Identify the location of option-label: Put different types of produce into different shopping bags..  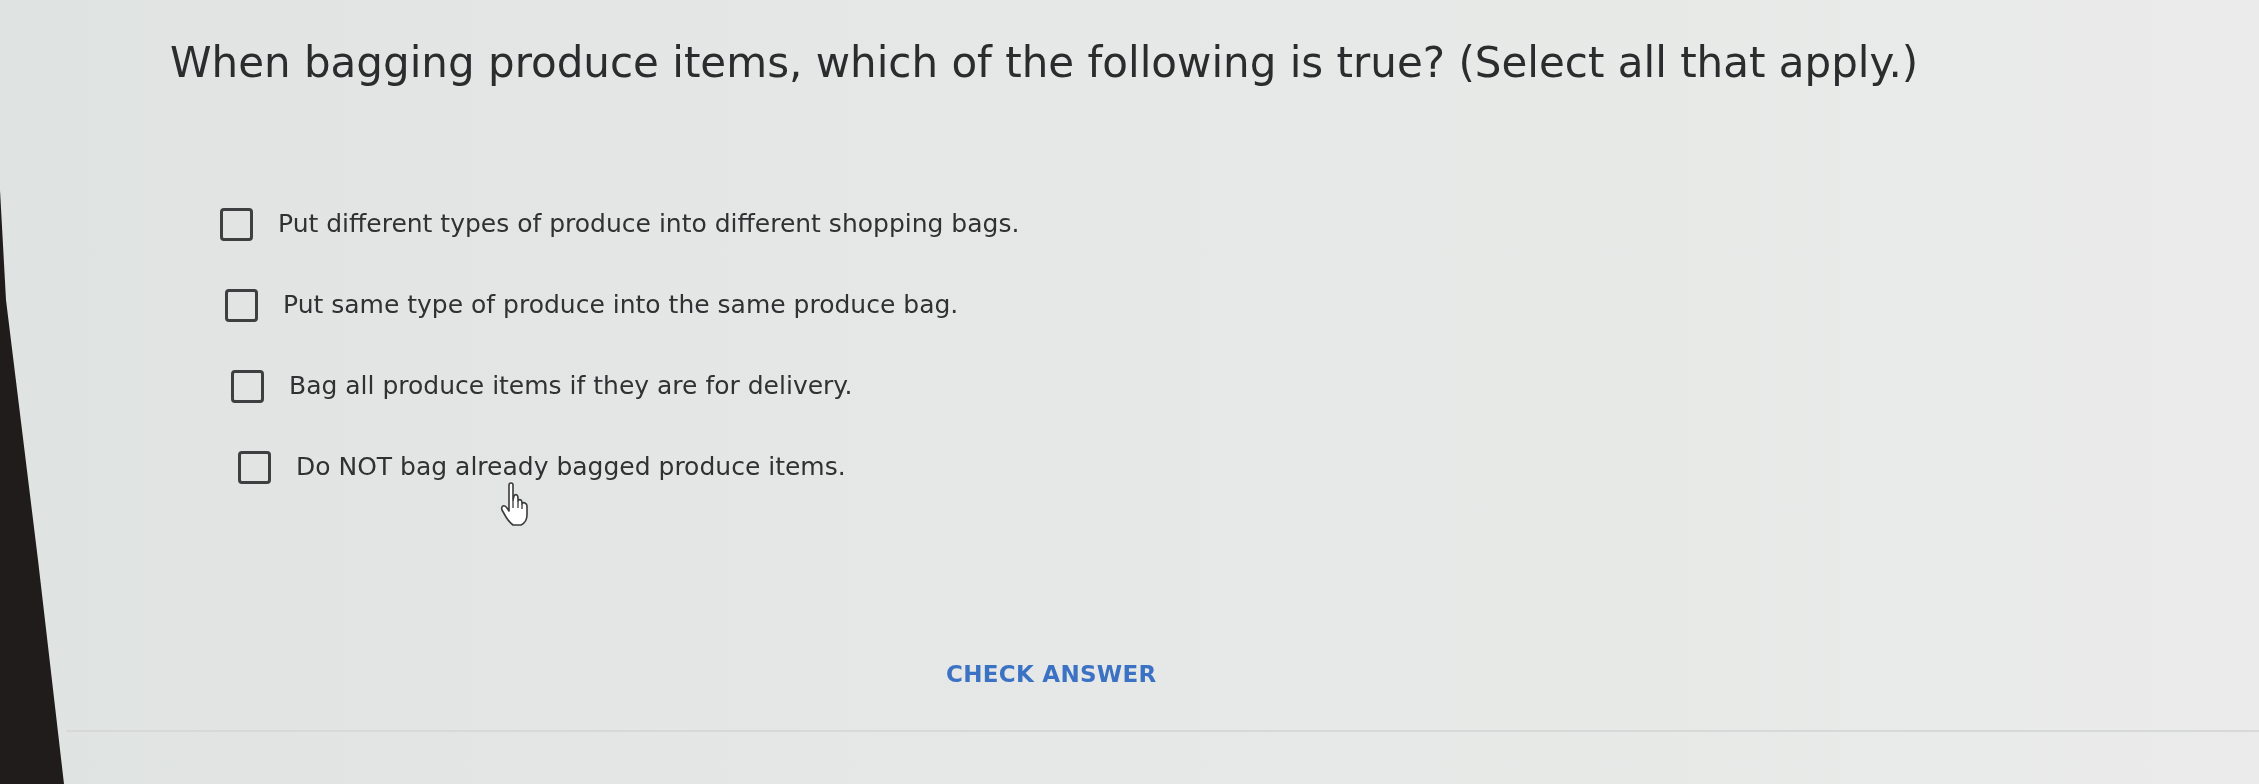
(649, 224).